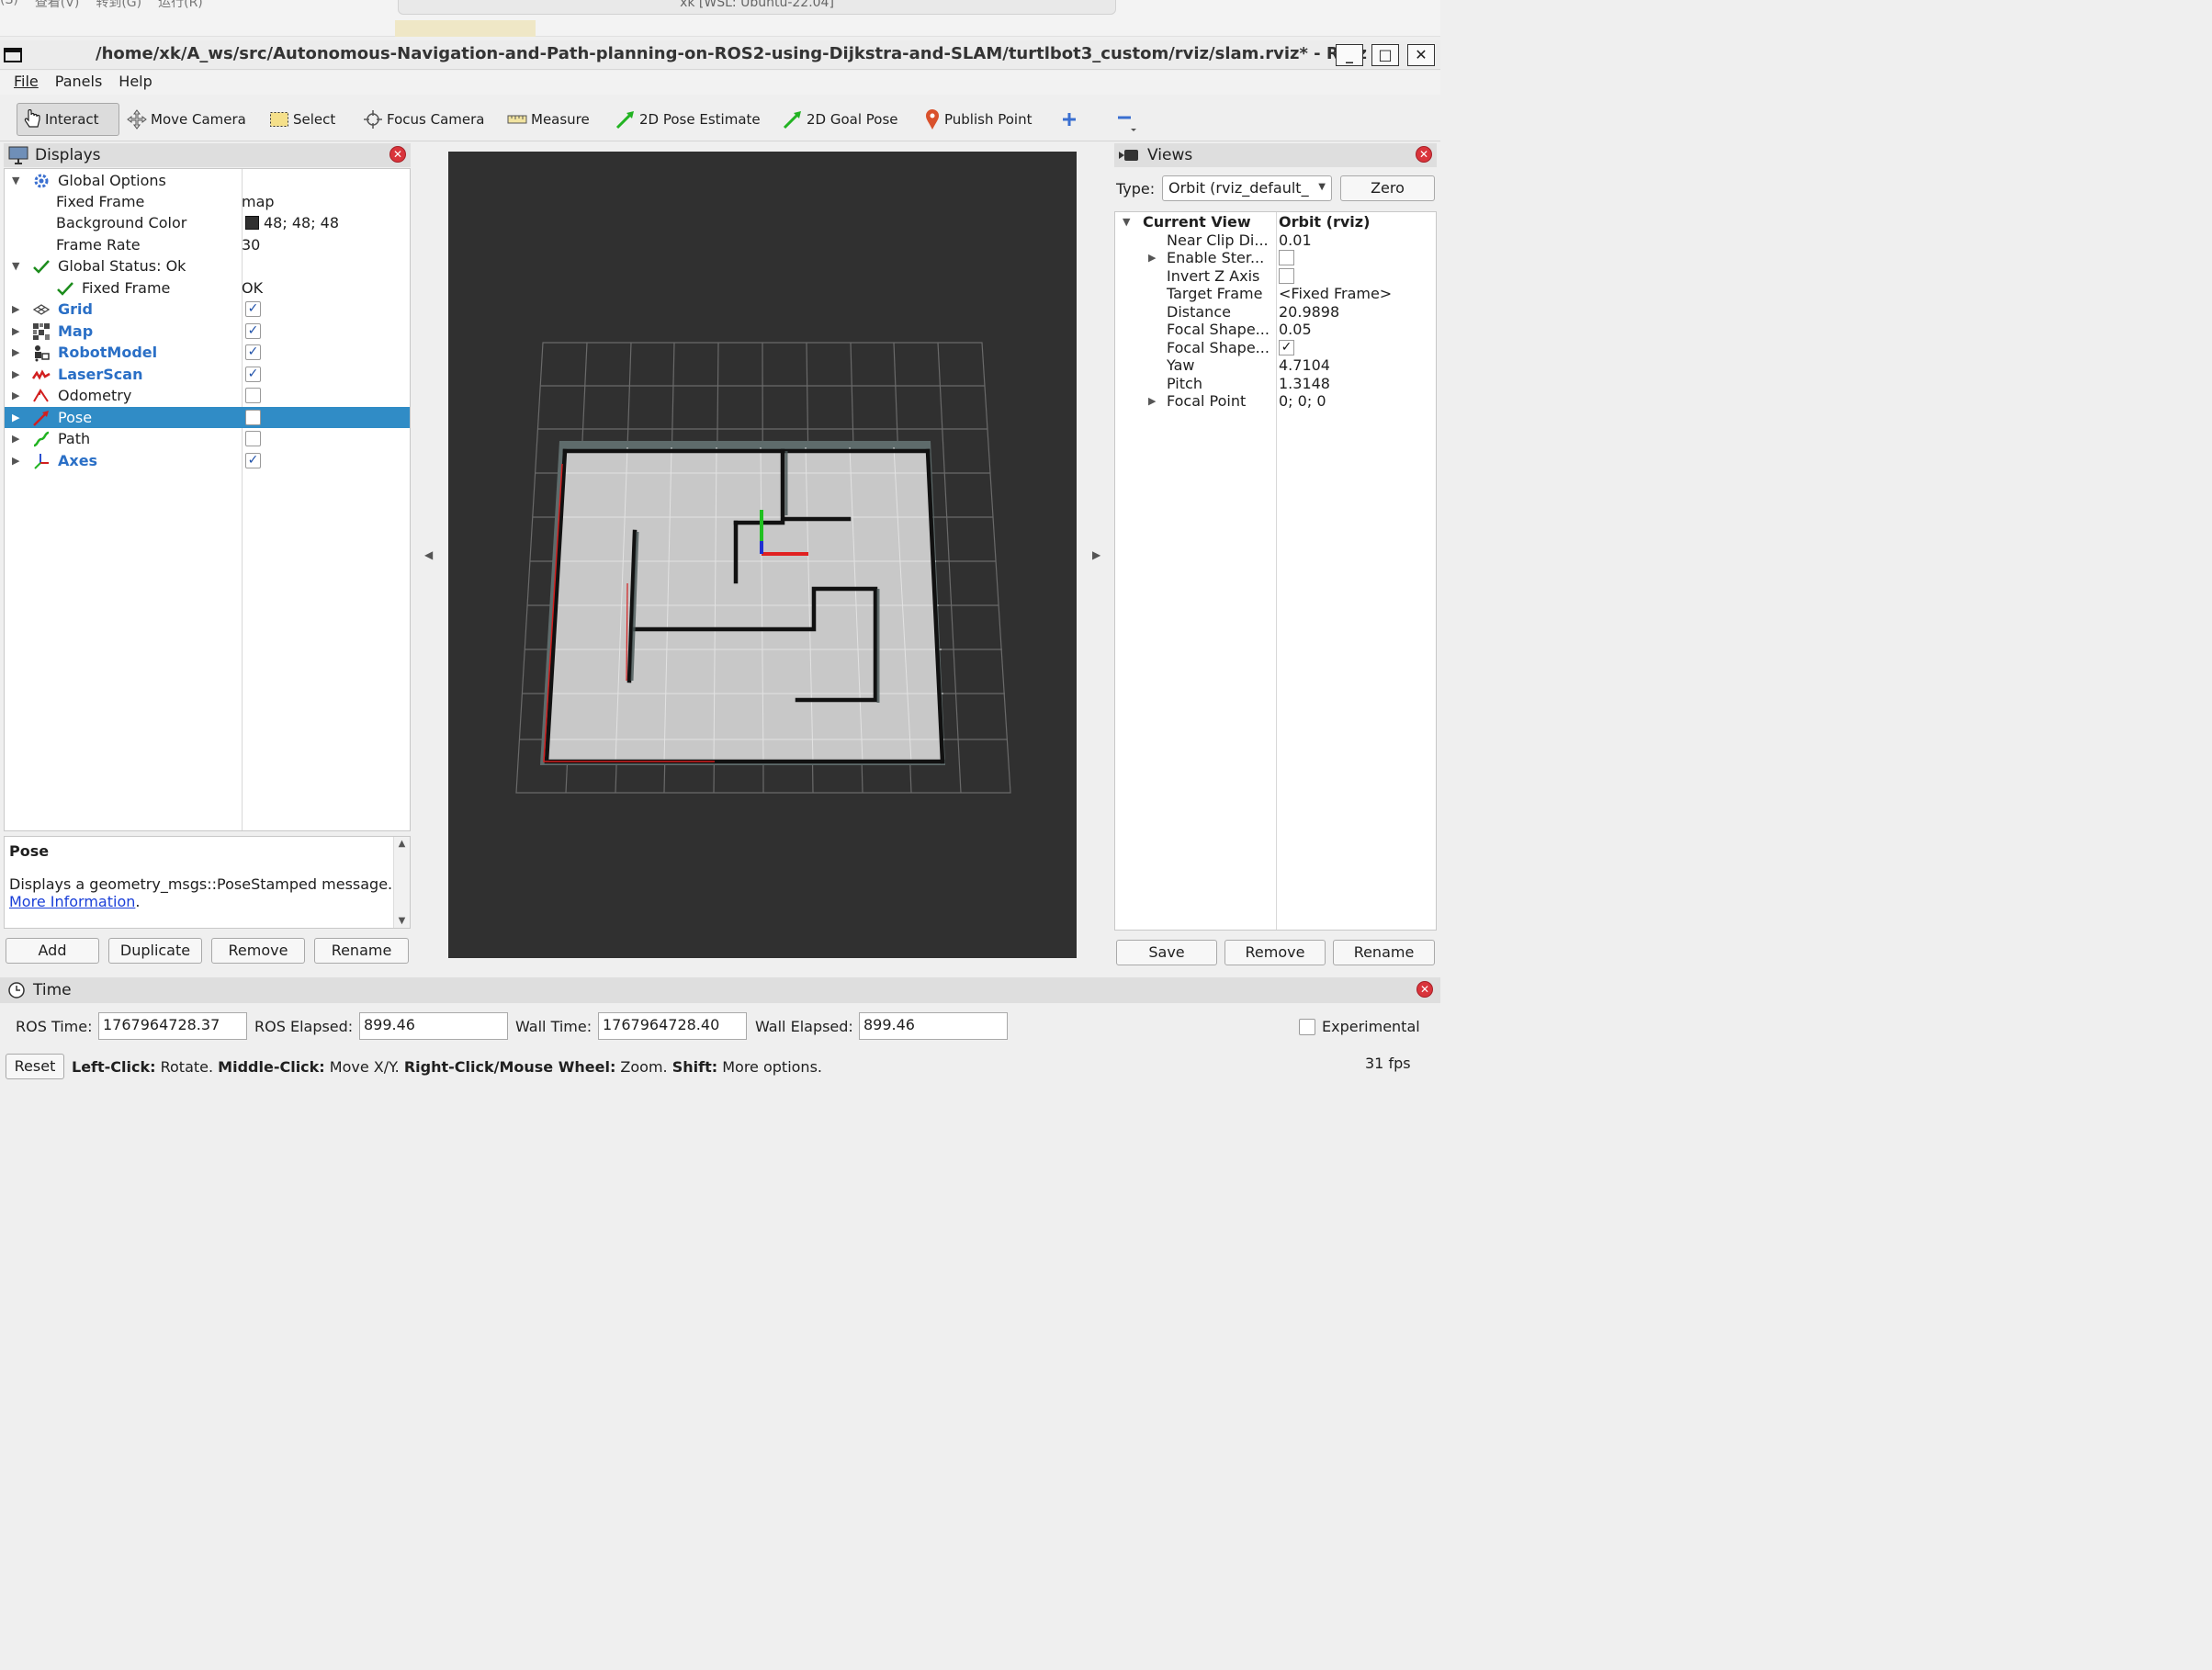 The width and height of the screenshot is (2212, 1670). What do you see at coordinates (207, 438) in the screenshot?
I see `display-item-path: ▶ Path` at bounding box center [207, 438].